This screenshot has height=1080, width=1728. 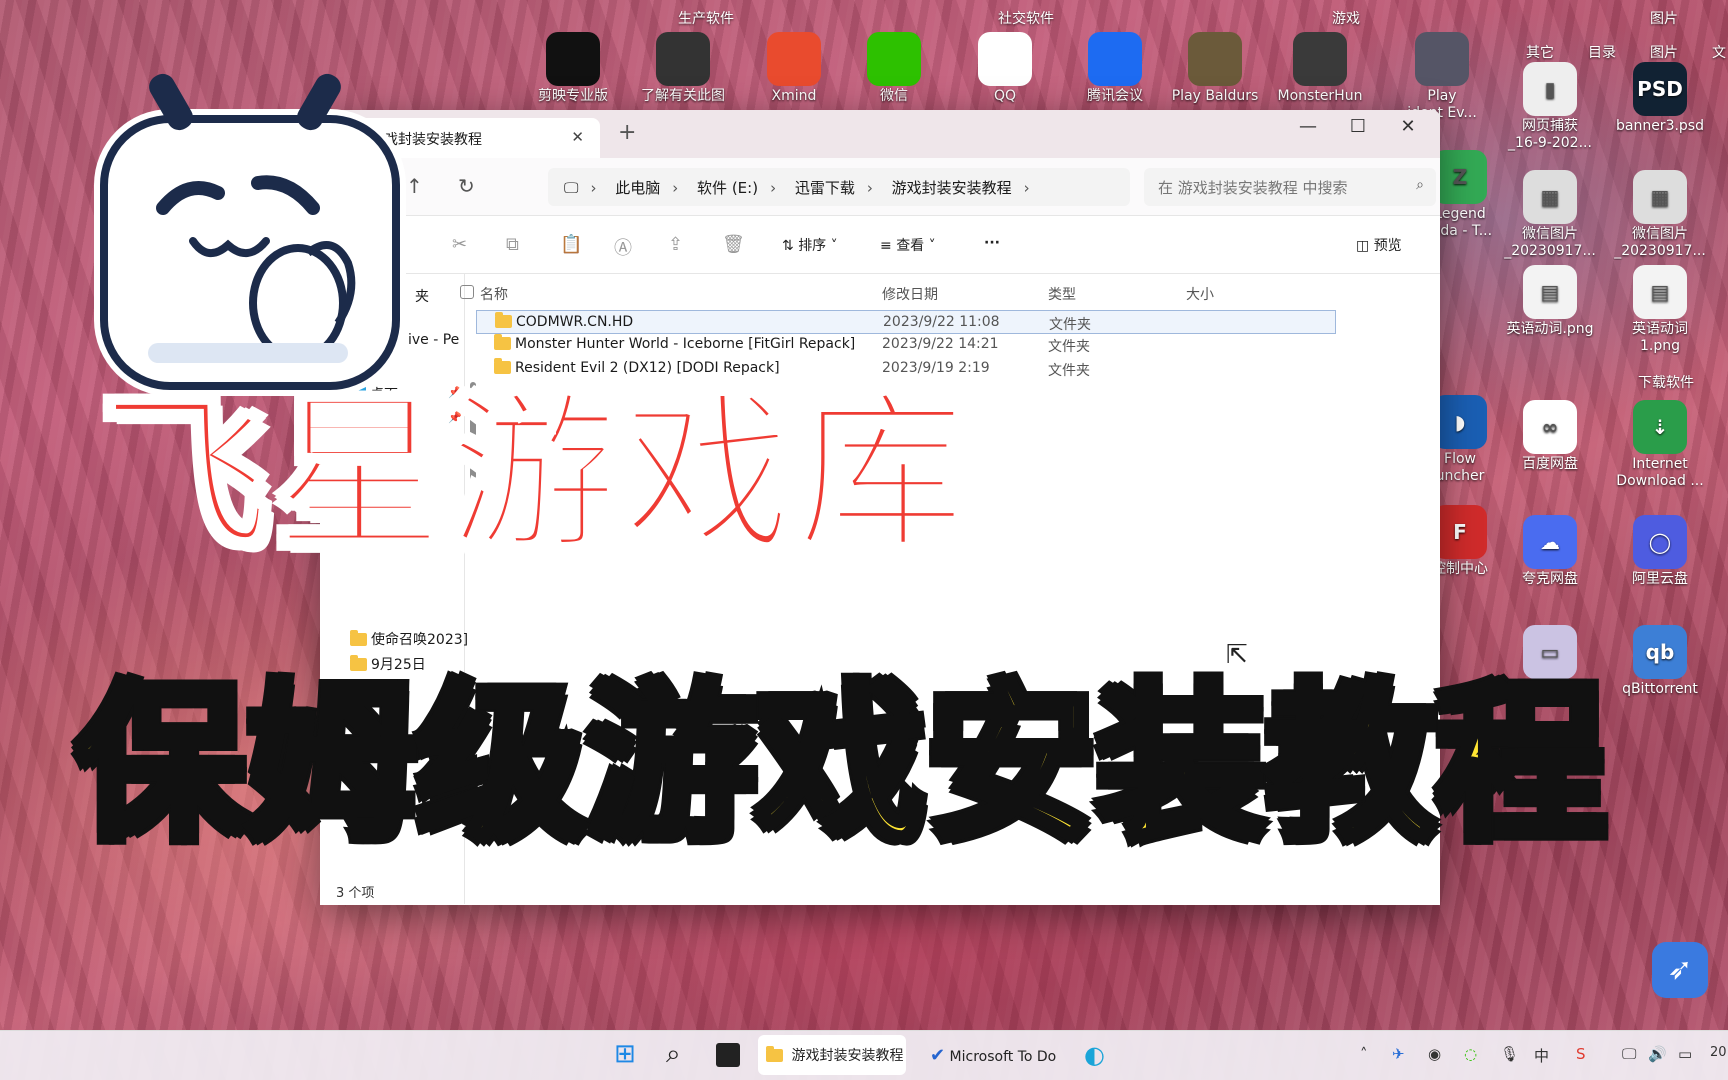 What do you see at coordinates (433, 340) in the screenshot?
I see `nav-item-onedrive: ive - Pe` at bounding box center [433, 340].